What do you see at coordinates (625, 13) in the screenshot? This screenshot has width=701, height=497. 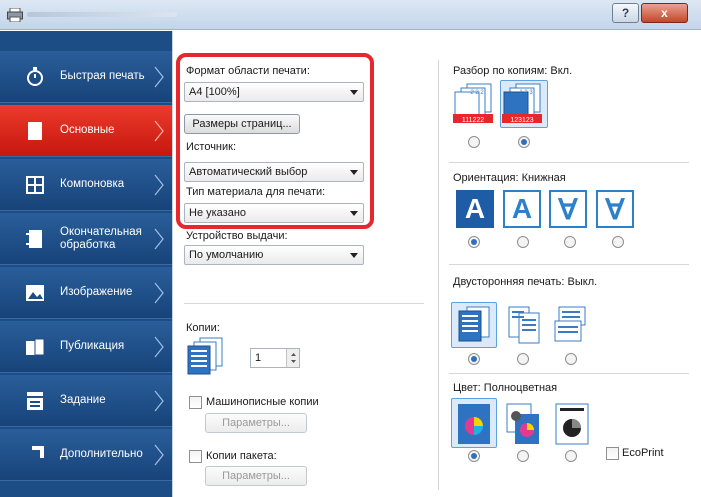 I see `help-button: ?` at bounding box center [625, 13].